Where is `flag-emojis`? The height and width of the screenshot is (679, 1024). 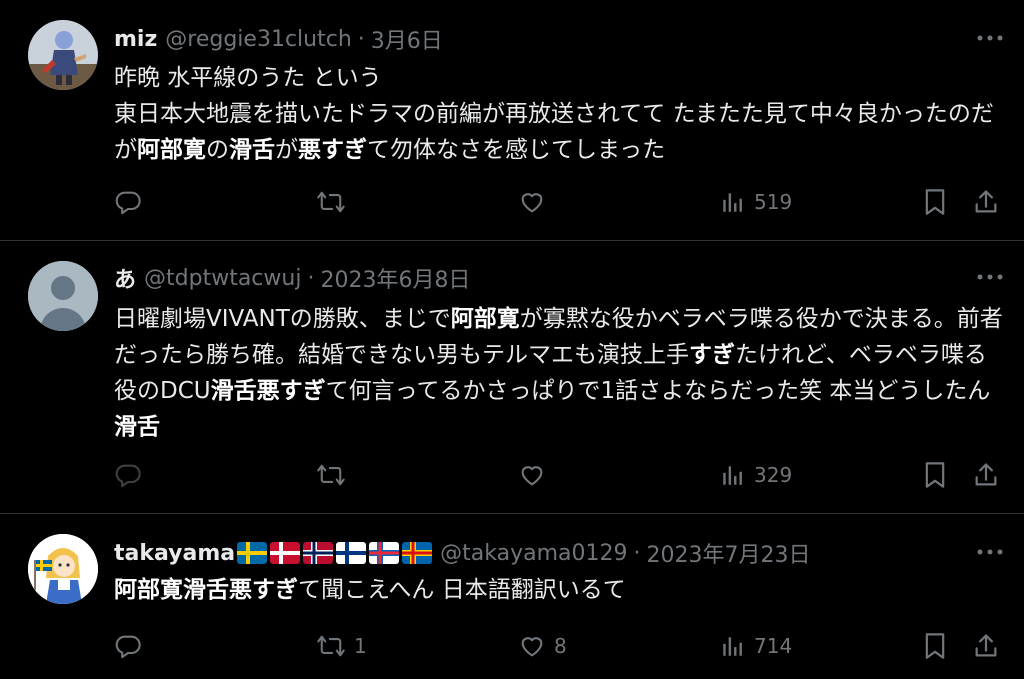
flag-emojis is located at coordinates (335, 553).